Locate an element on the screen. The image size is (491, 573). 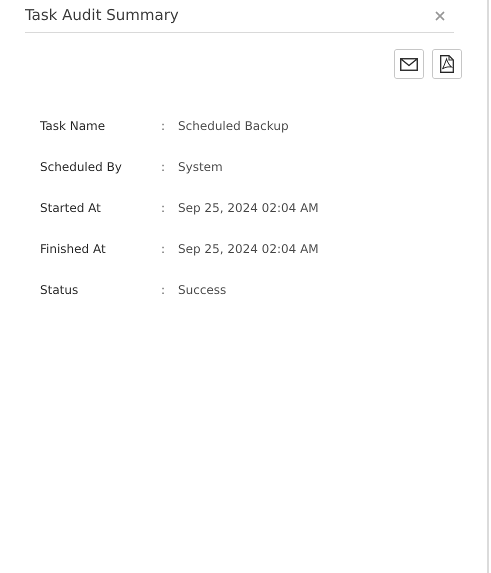
pdf-file-icon is located at coordinates (447, 64).